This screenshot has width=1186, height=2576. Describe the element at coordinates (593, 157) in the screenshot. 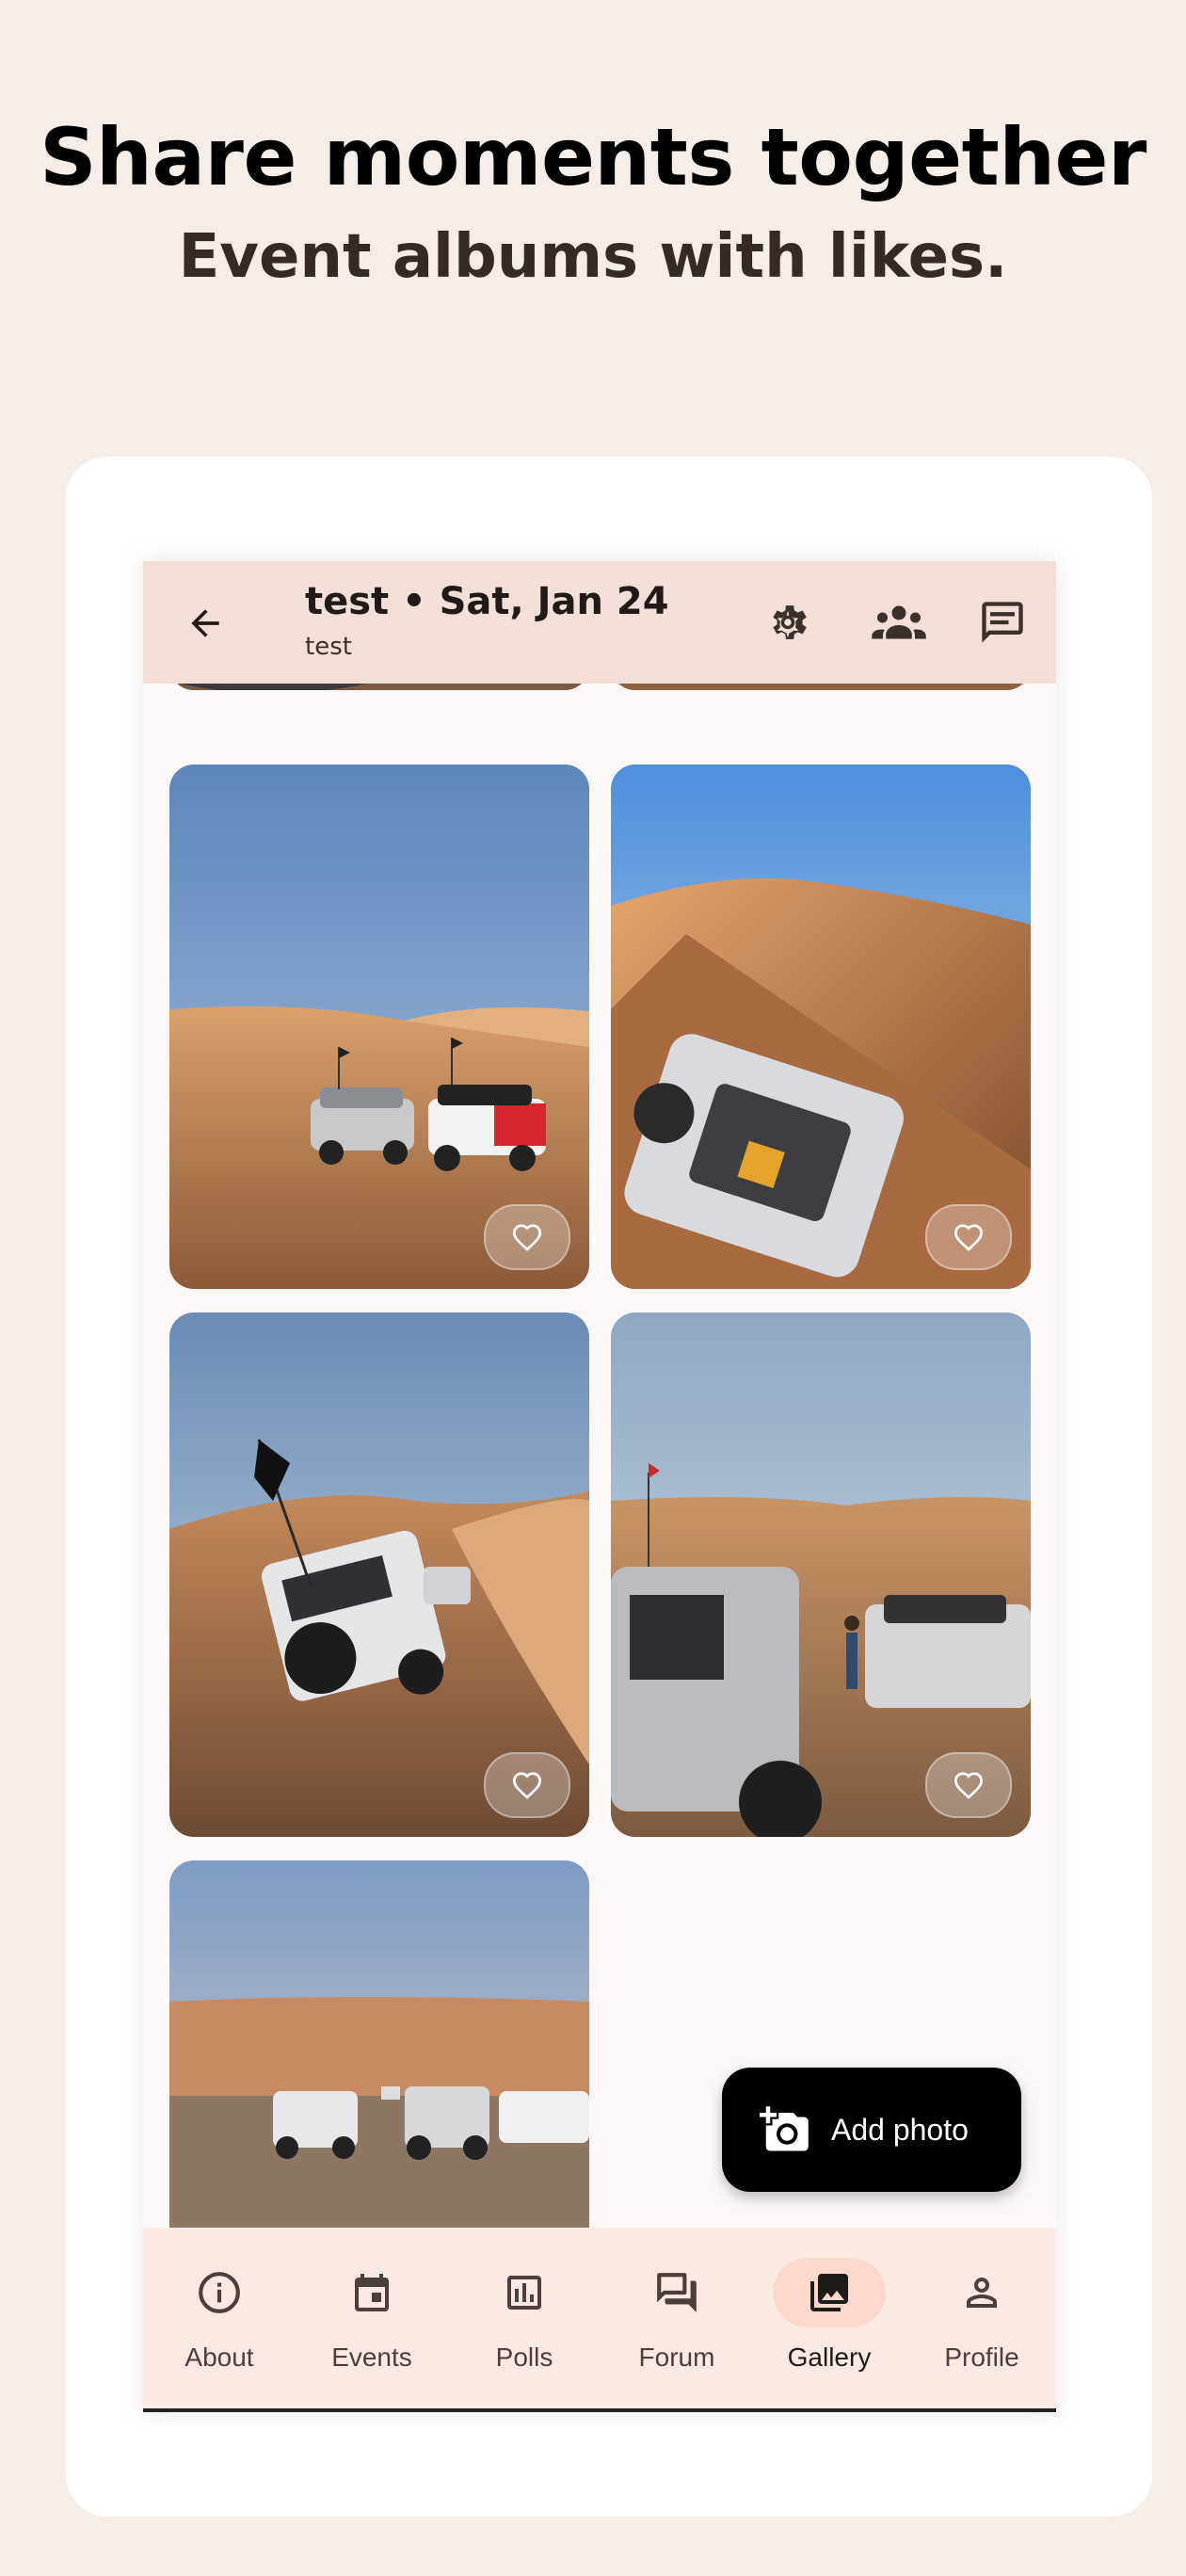

I see `hero-title: Share moments together` at that location.